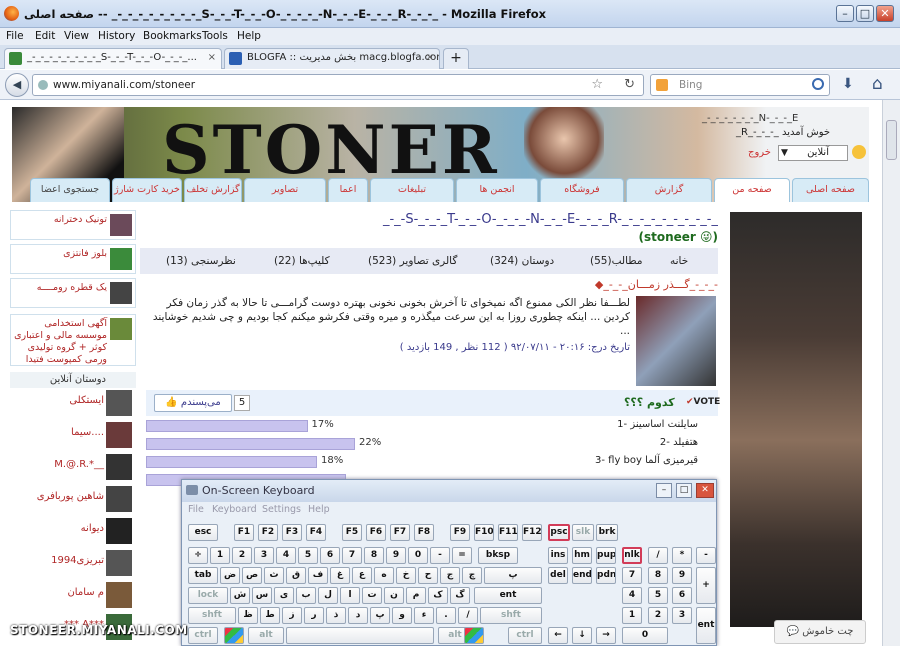 The image size is (900, 646). I want to click on osk-key: ل, so click(328, 595).